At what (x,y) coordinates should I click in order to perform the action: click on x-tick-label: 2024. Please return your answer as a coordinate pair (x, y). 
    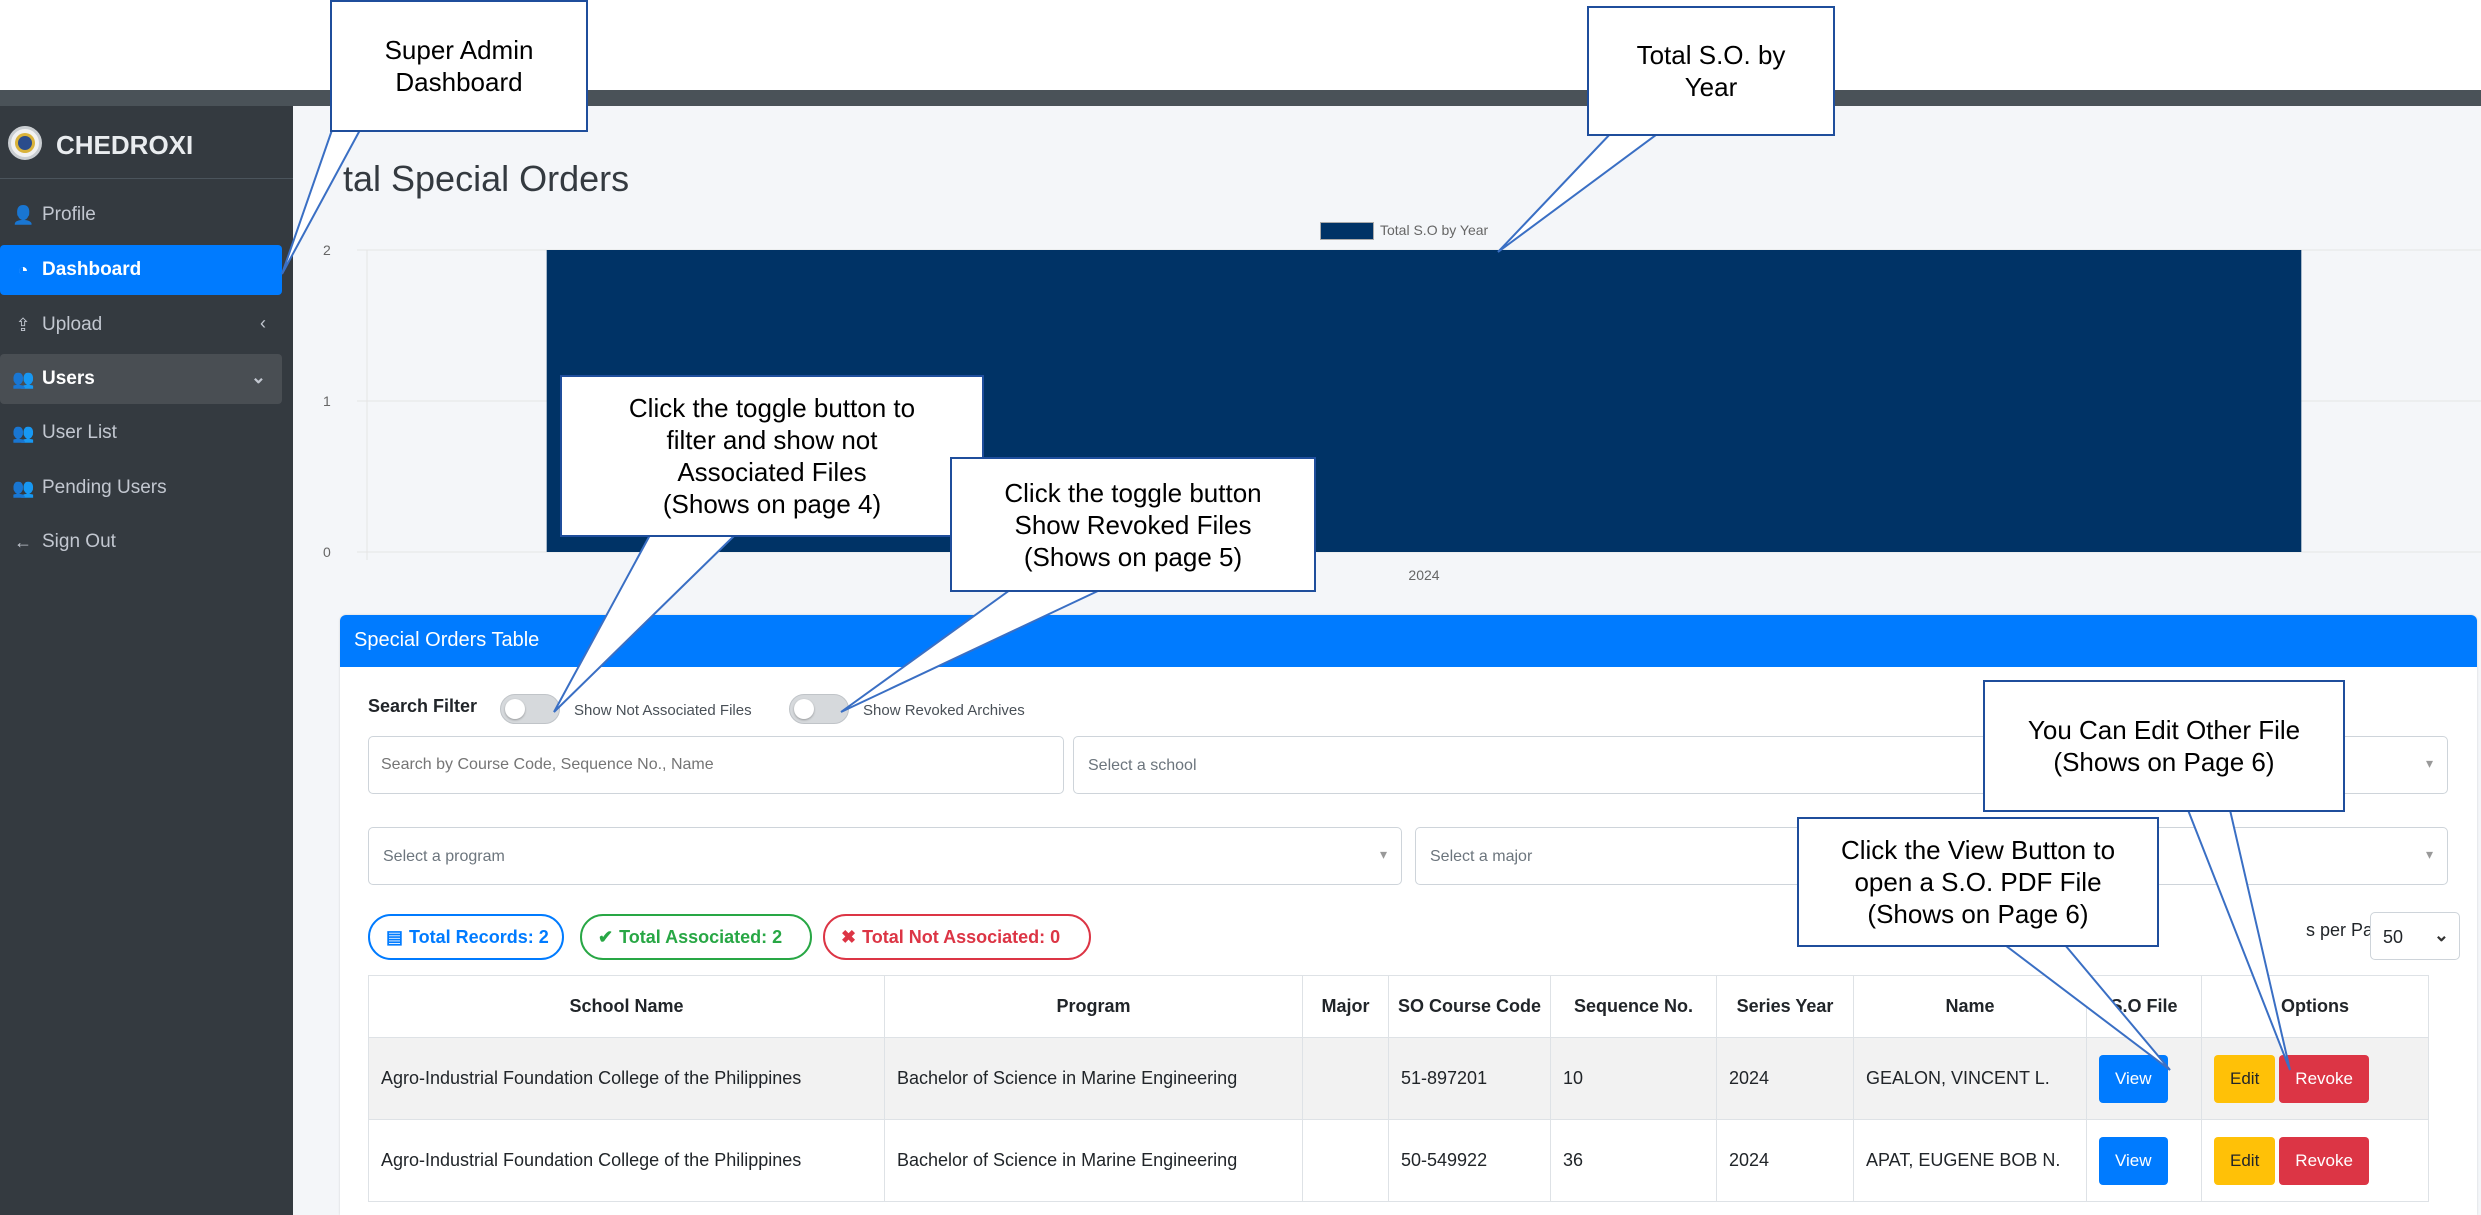
    Looking at the image, I should click on (1423, 575).